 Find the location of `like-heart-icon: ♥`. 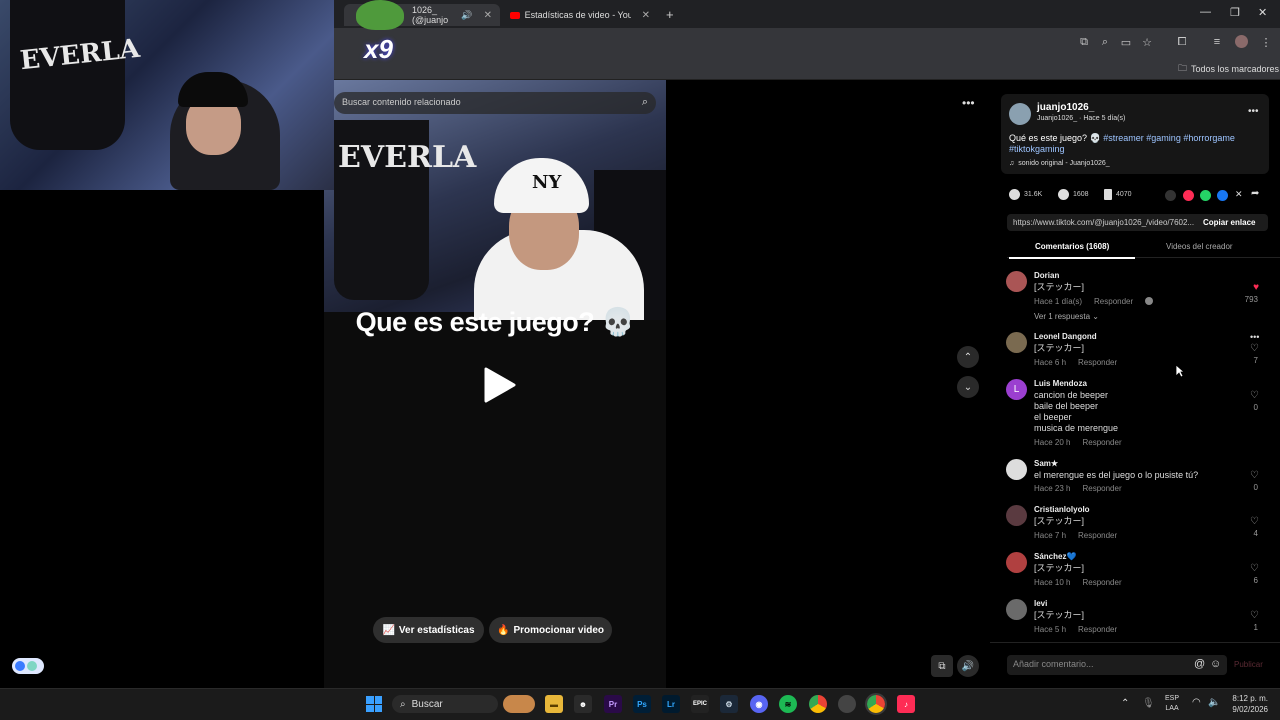

like-heart-icon: ♥ is located at coordinates (1256, 287).